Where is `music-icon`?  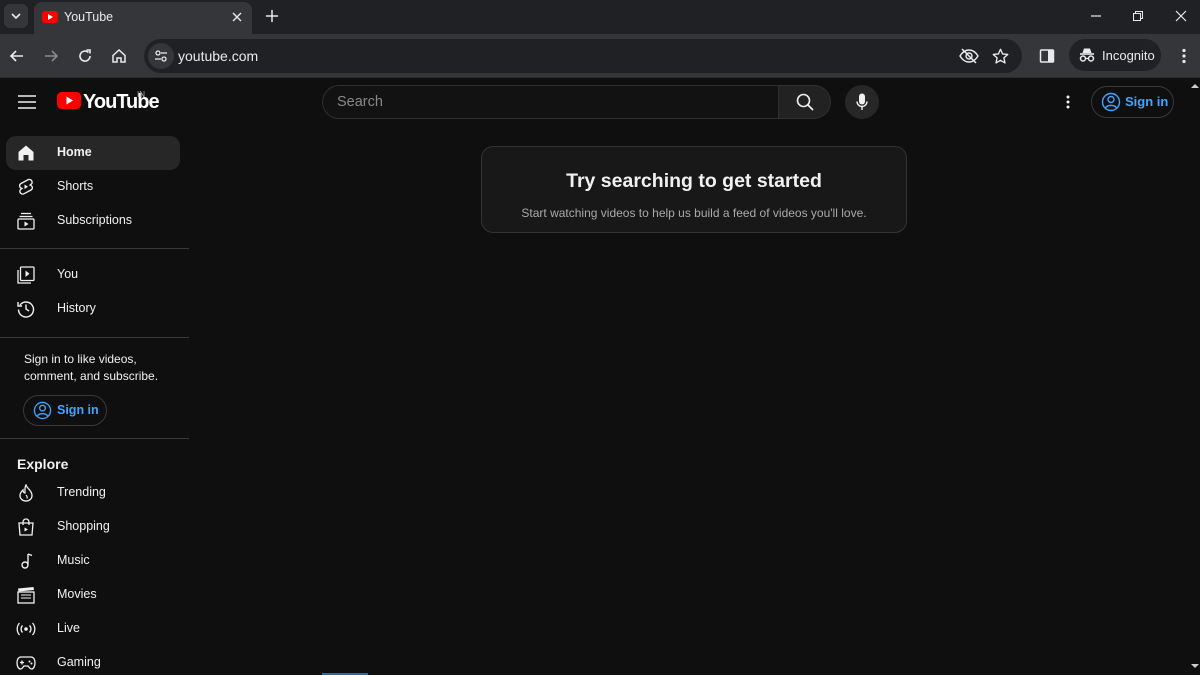
music-icon is located at coordinates (26, 561).